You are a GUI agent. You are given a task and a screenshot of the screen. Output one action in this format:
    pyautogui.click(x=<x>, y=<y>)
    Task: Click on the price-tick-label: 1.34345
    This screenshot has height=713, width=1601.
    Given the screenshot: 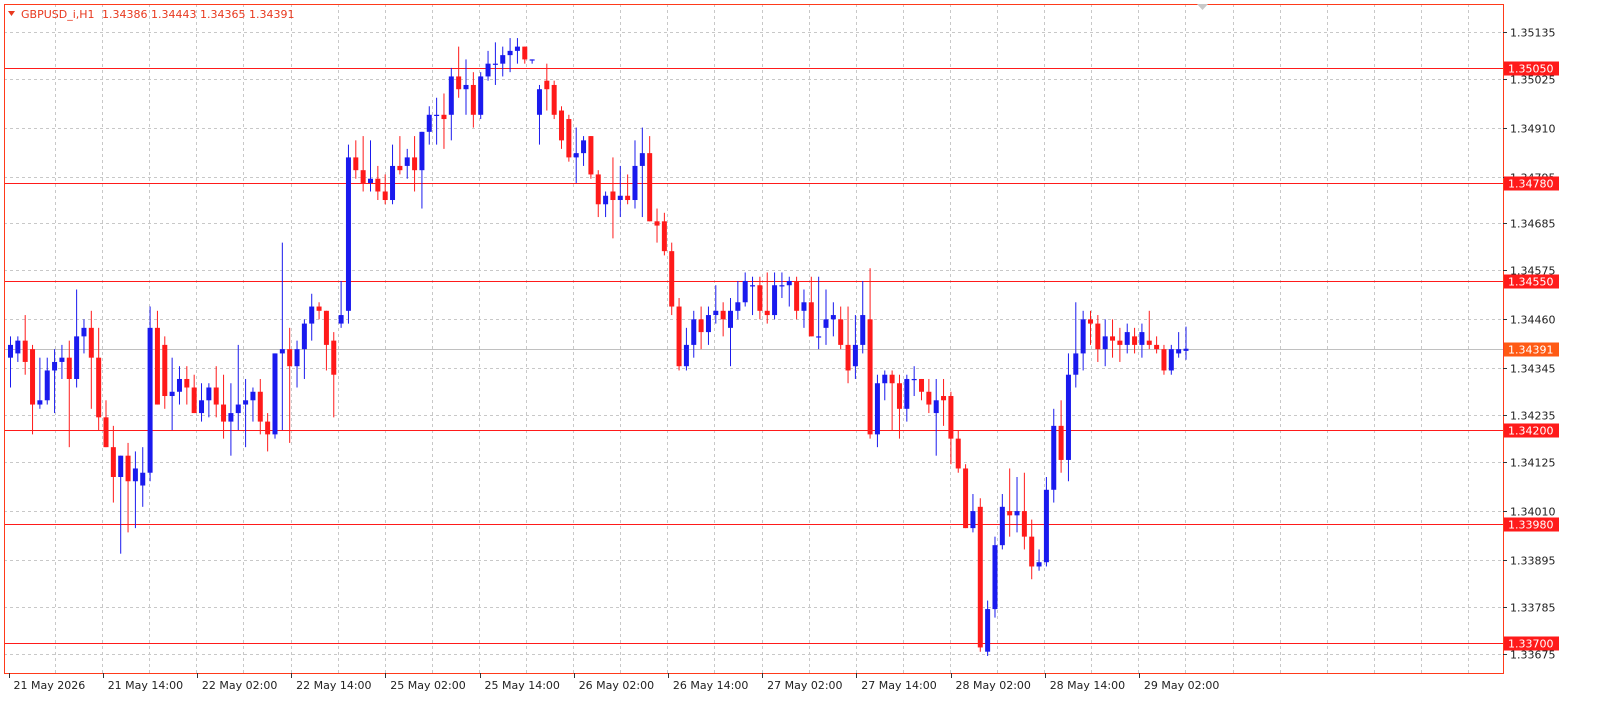 What is the action you would take?
    pyautogui.click(x=1533, y=369)
    